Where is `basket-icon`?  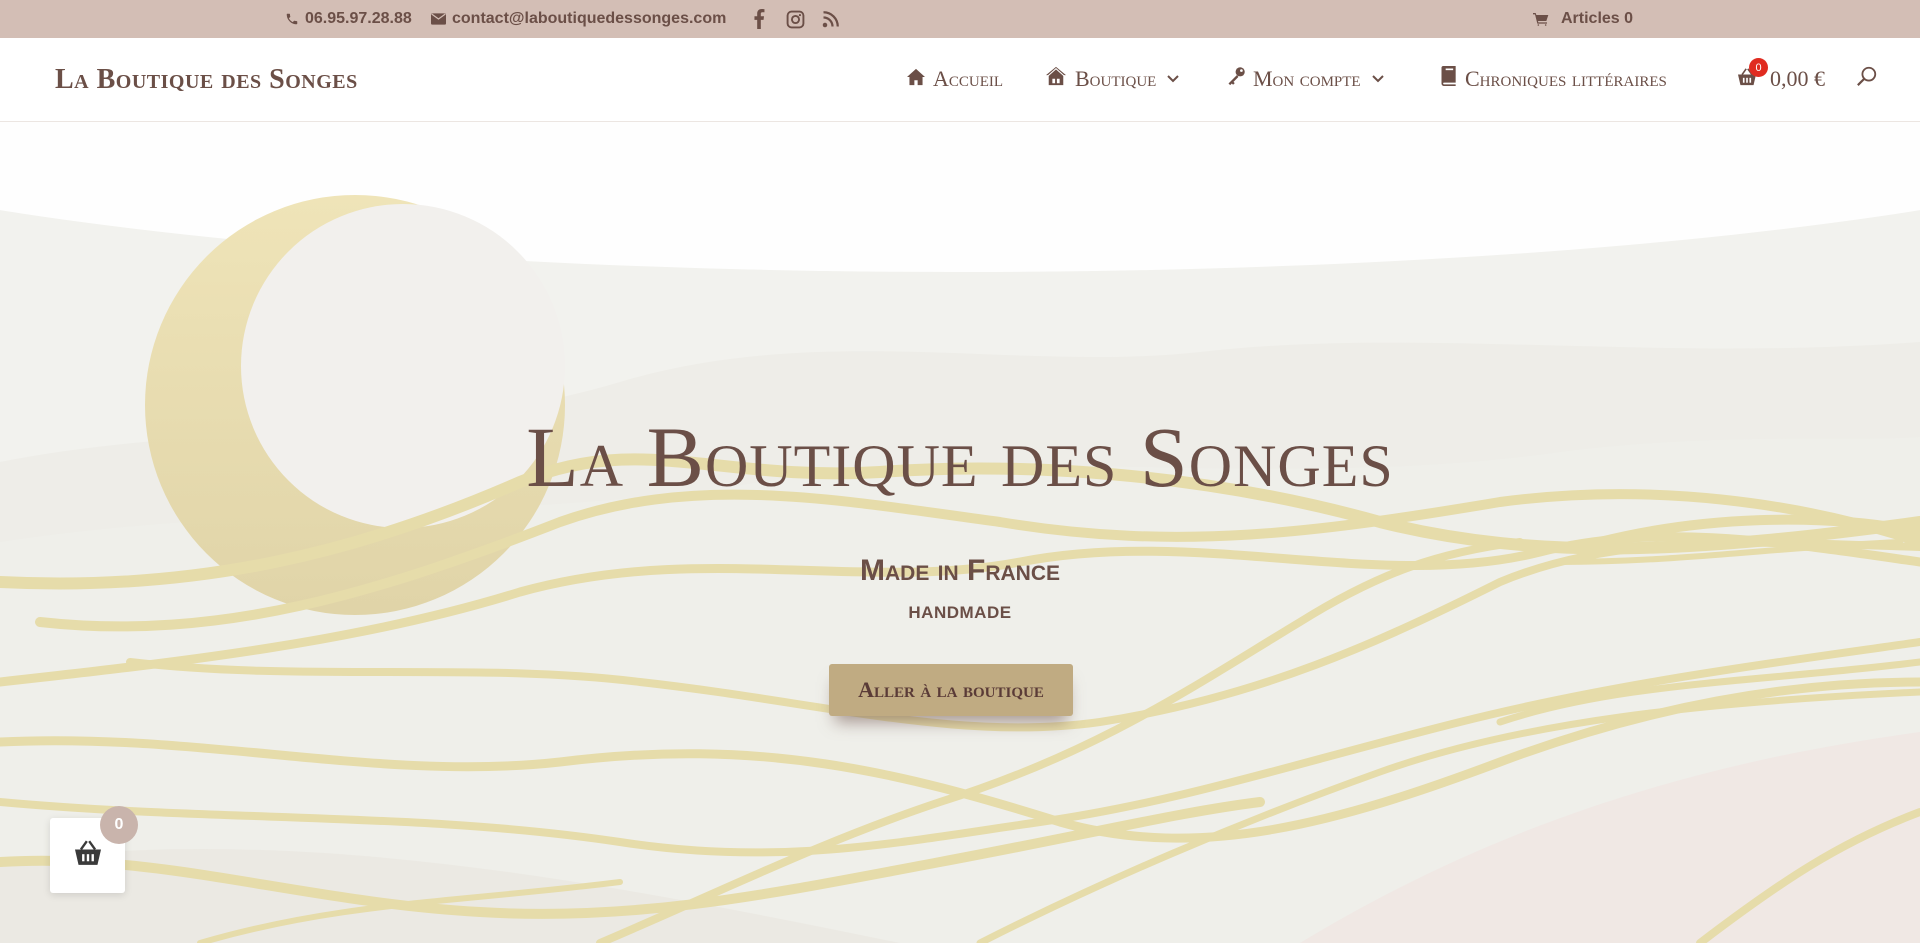 basket-icon is located at coordinates (88, 855).